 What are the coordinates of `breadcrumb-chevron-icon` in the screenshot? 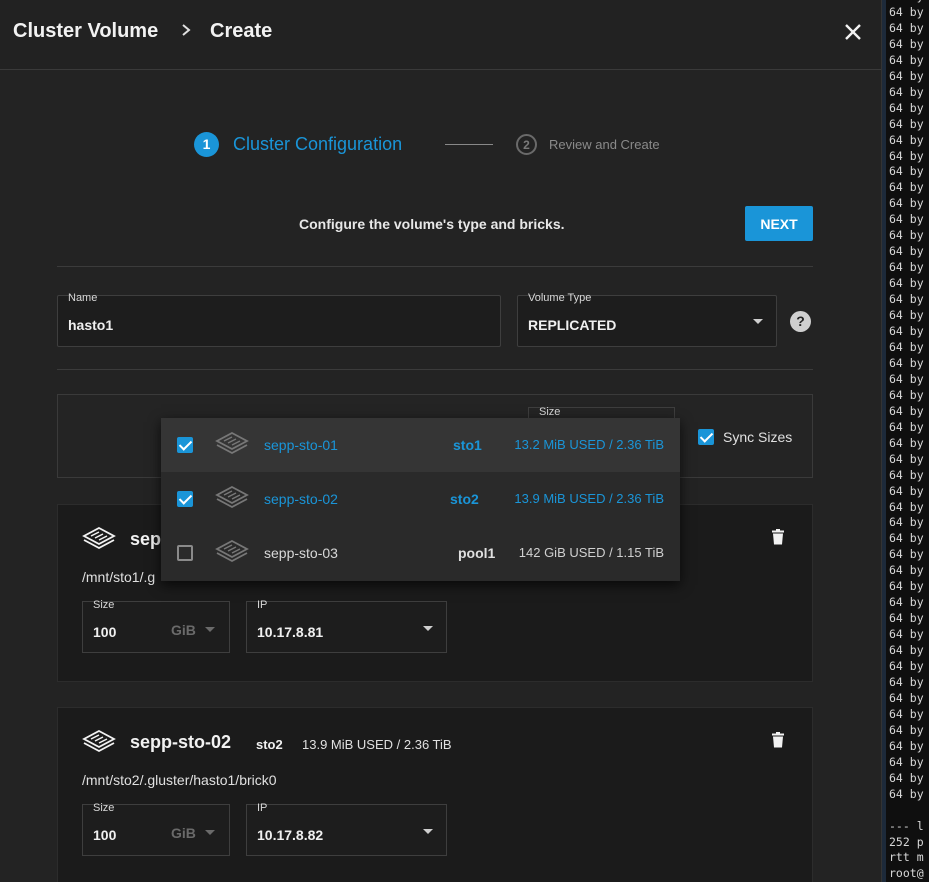 It's located at (187, 32).